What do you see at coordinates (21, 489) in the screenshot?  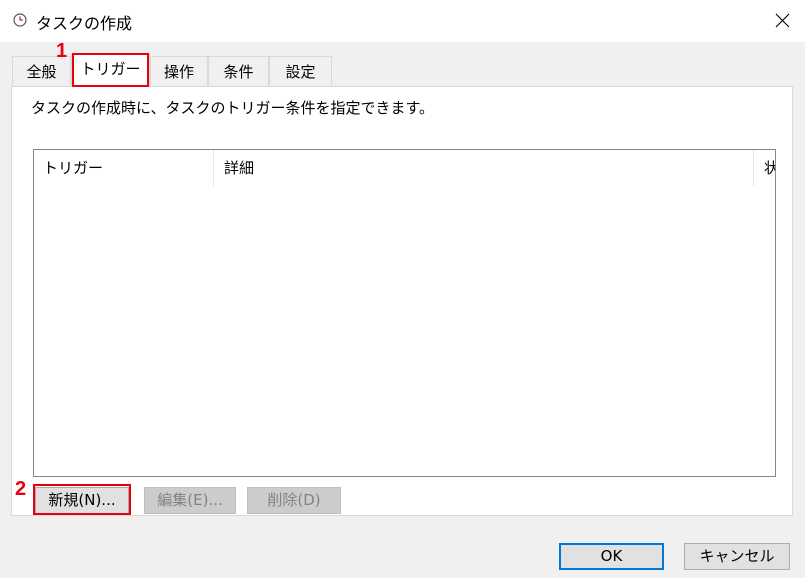 I see `step-number-2: 2` at bounding box center [21, 489].